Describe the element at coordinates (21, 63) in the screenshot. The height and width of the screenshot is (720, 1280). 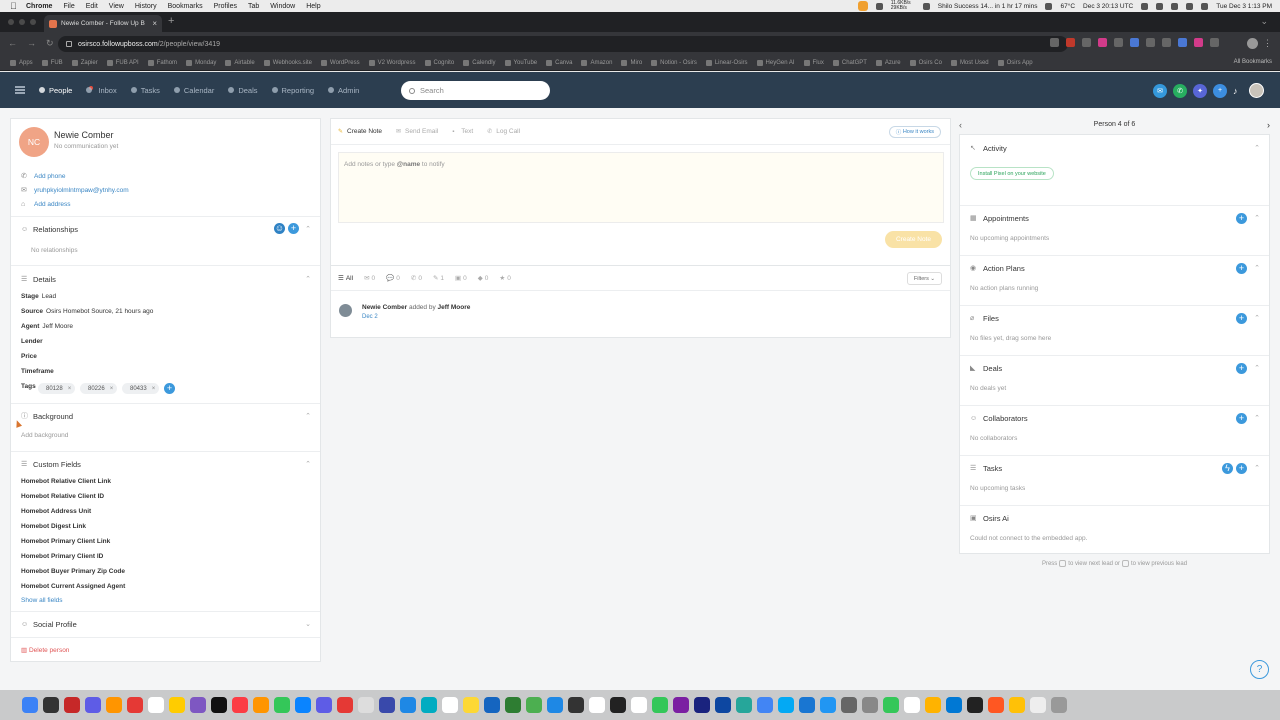
I see `bookmark-apps: Apps` at that location.